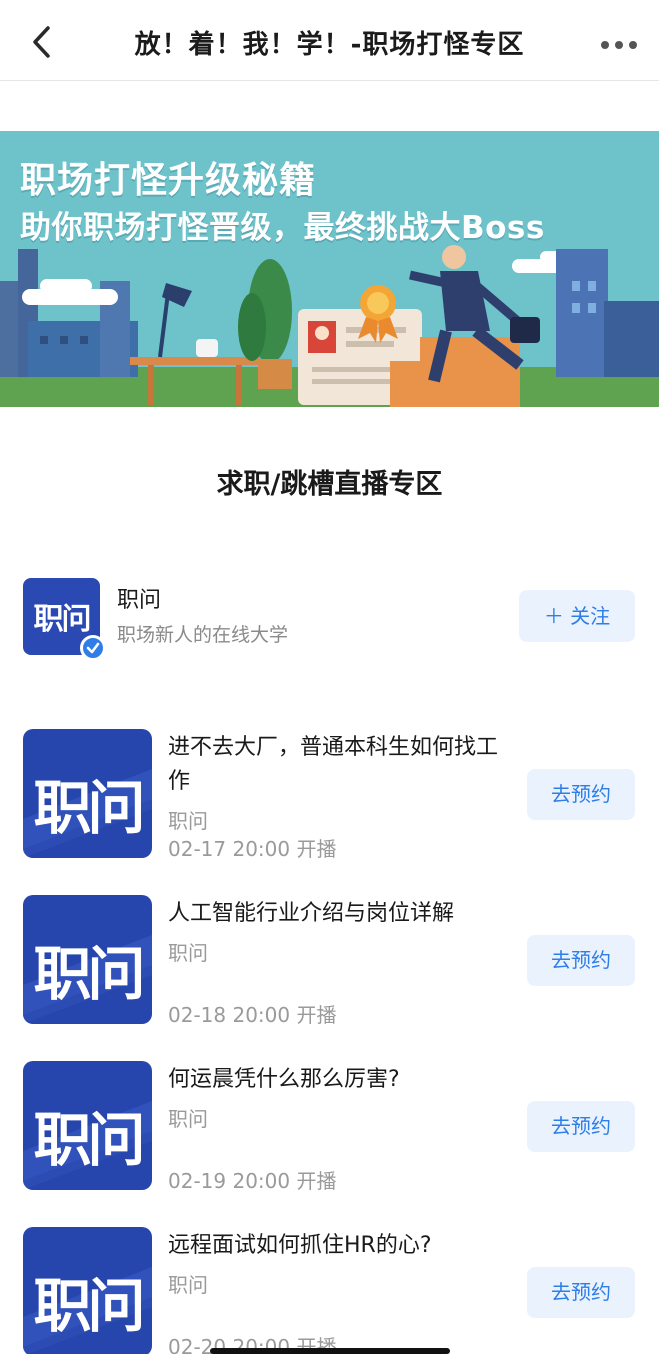 This screenshot has height=1354, width=659. I want to click on account-card: 职问 职问 职场新人的在线大学 ＋ 关注, so click(329, 619).